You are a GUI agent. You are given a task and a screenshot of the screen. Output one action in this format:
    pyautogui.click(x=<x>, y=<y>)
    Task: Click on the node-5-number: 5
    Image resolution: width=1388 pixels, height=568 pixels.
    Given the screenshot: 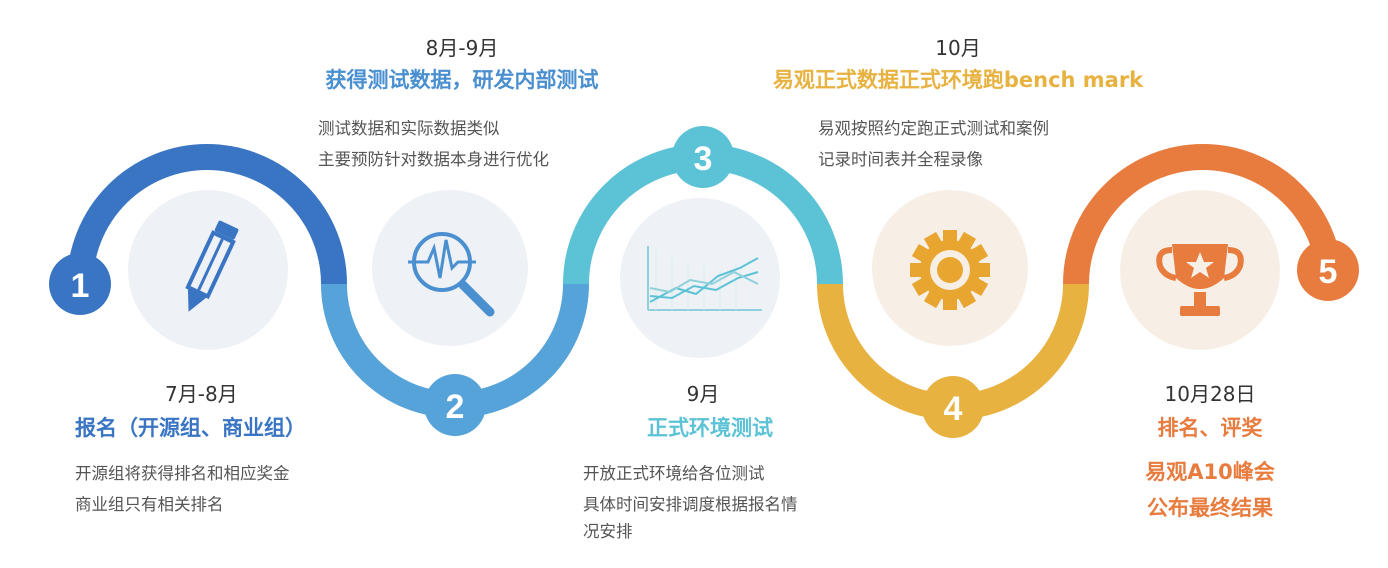 What is the action you would take?
    pyautogui.click(x=1328, y=272)
    